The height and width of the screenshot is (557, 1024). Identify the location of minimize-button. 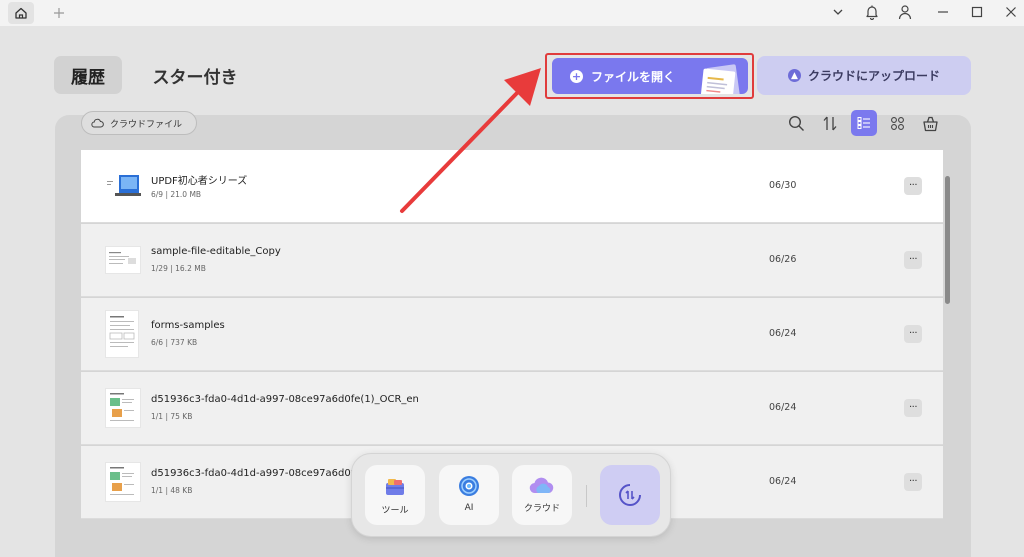
(943, 12).